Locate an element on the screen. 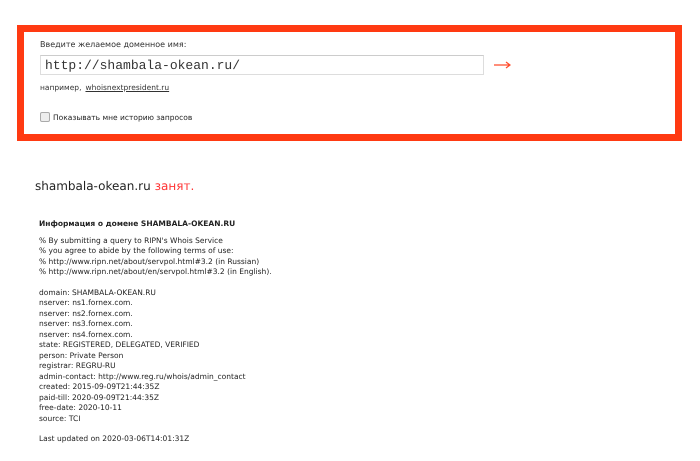  checkbox is located at coordinates (45, 117).